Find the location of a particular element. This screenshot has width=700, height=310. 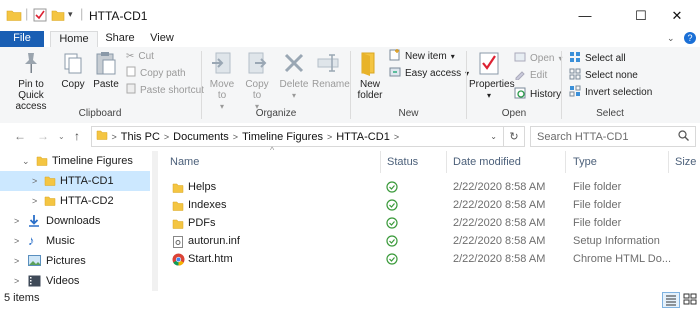

breadcrumb-timeline-figures: Timeline Figures is located at coordinates (282, 137).